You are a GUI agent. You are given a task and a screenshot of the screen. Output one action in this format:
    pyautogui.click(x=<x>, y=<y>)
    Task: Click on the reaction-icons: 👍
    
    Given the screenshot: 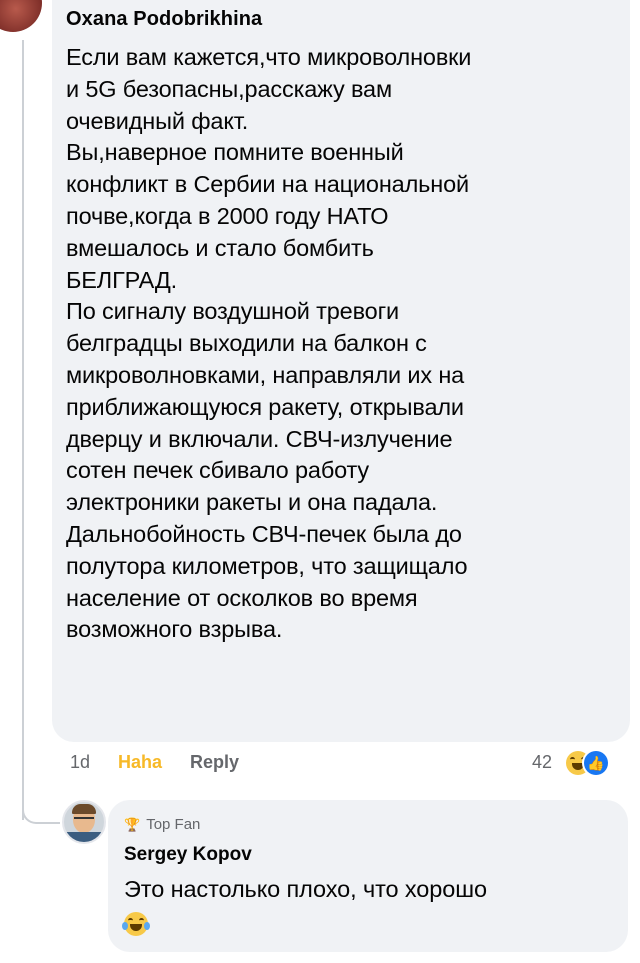 What is the action you would take?
    pyautogui.click(x=594, y=763)
    